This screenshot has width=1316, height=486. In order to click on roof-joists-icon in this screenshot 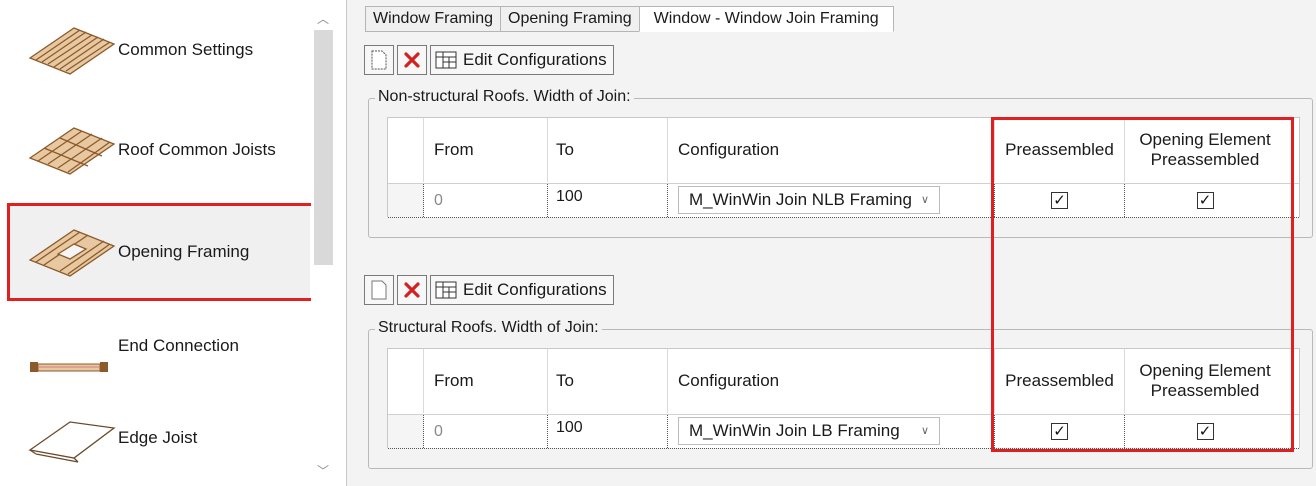, I will do `click(72, 151)`.